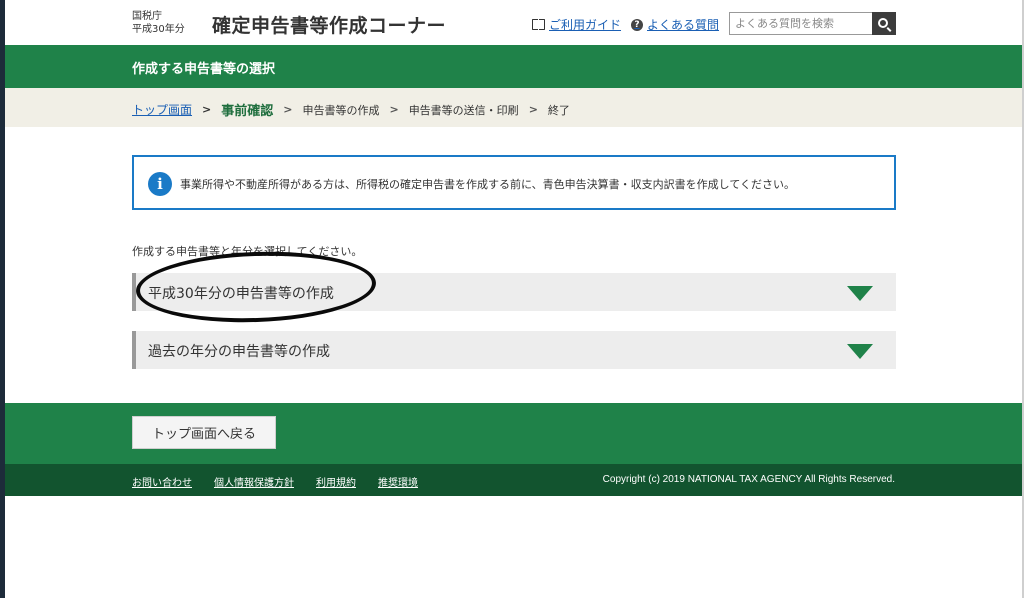 The width and height of the screenshot is (1024, 598). I want to click on footer-actions: トップ画面へ戻る, so click(513, 433).